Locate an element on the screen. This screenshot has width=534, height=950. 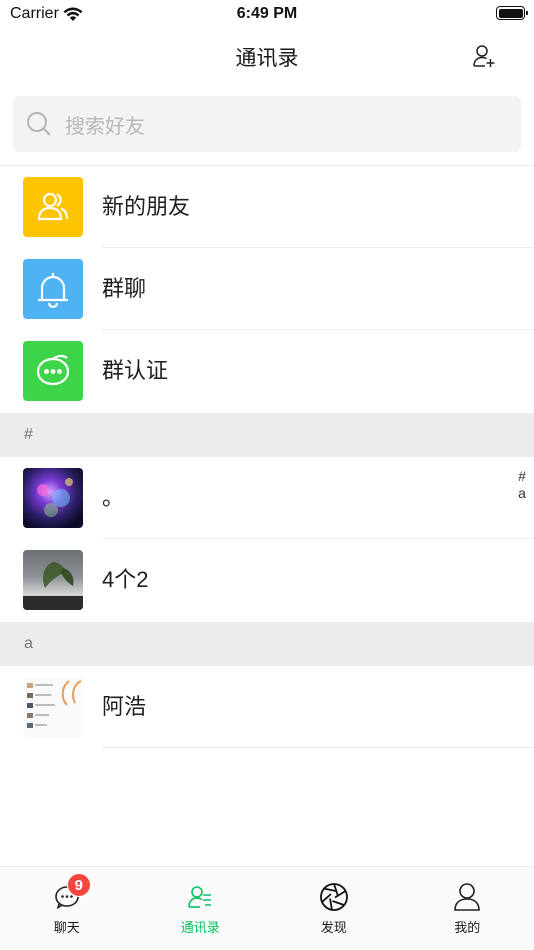
search-icon is located at coordinates (39, 124).